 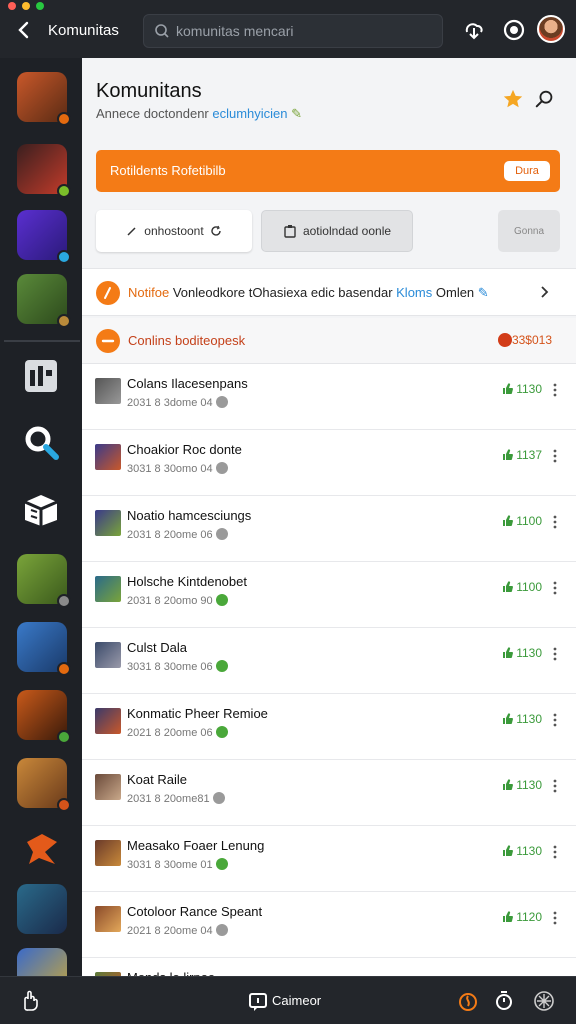 What do you see at coordinates (522, 917) in the screenshot?
I see `like-count: 1120` at bounding box center [522, 917].